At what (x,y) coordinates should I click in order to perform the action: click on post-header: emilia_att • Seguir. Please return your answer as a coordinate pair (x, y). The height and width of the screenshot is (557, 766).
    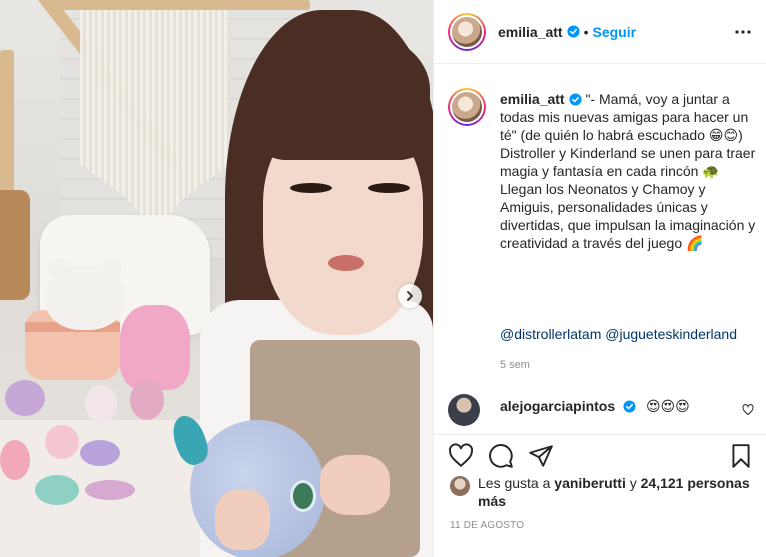
    Looking at the image, I should click on (600, 32).